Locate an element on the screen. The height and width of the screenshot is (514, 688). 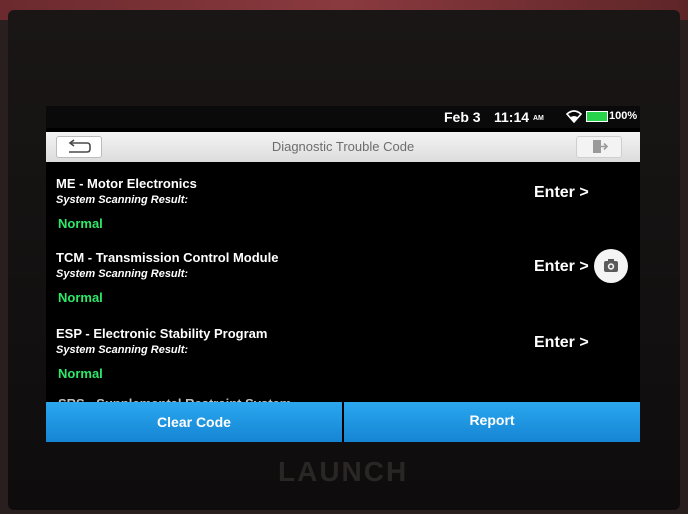
status-date: Feb 3 is located at coordinates (462, 117).